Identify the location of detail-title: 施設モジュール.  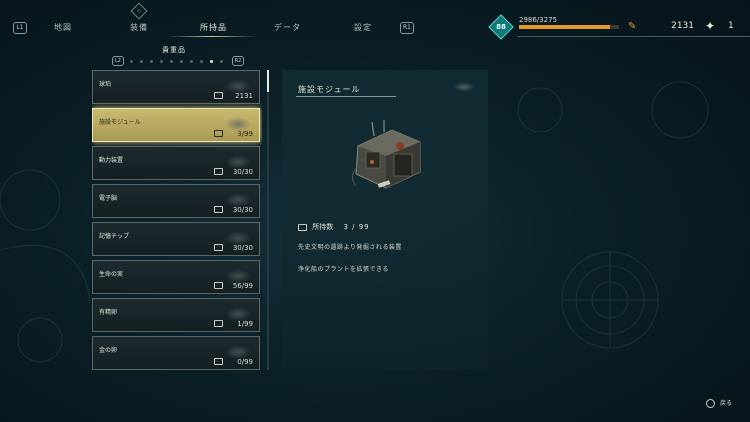
(329, 89).